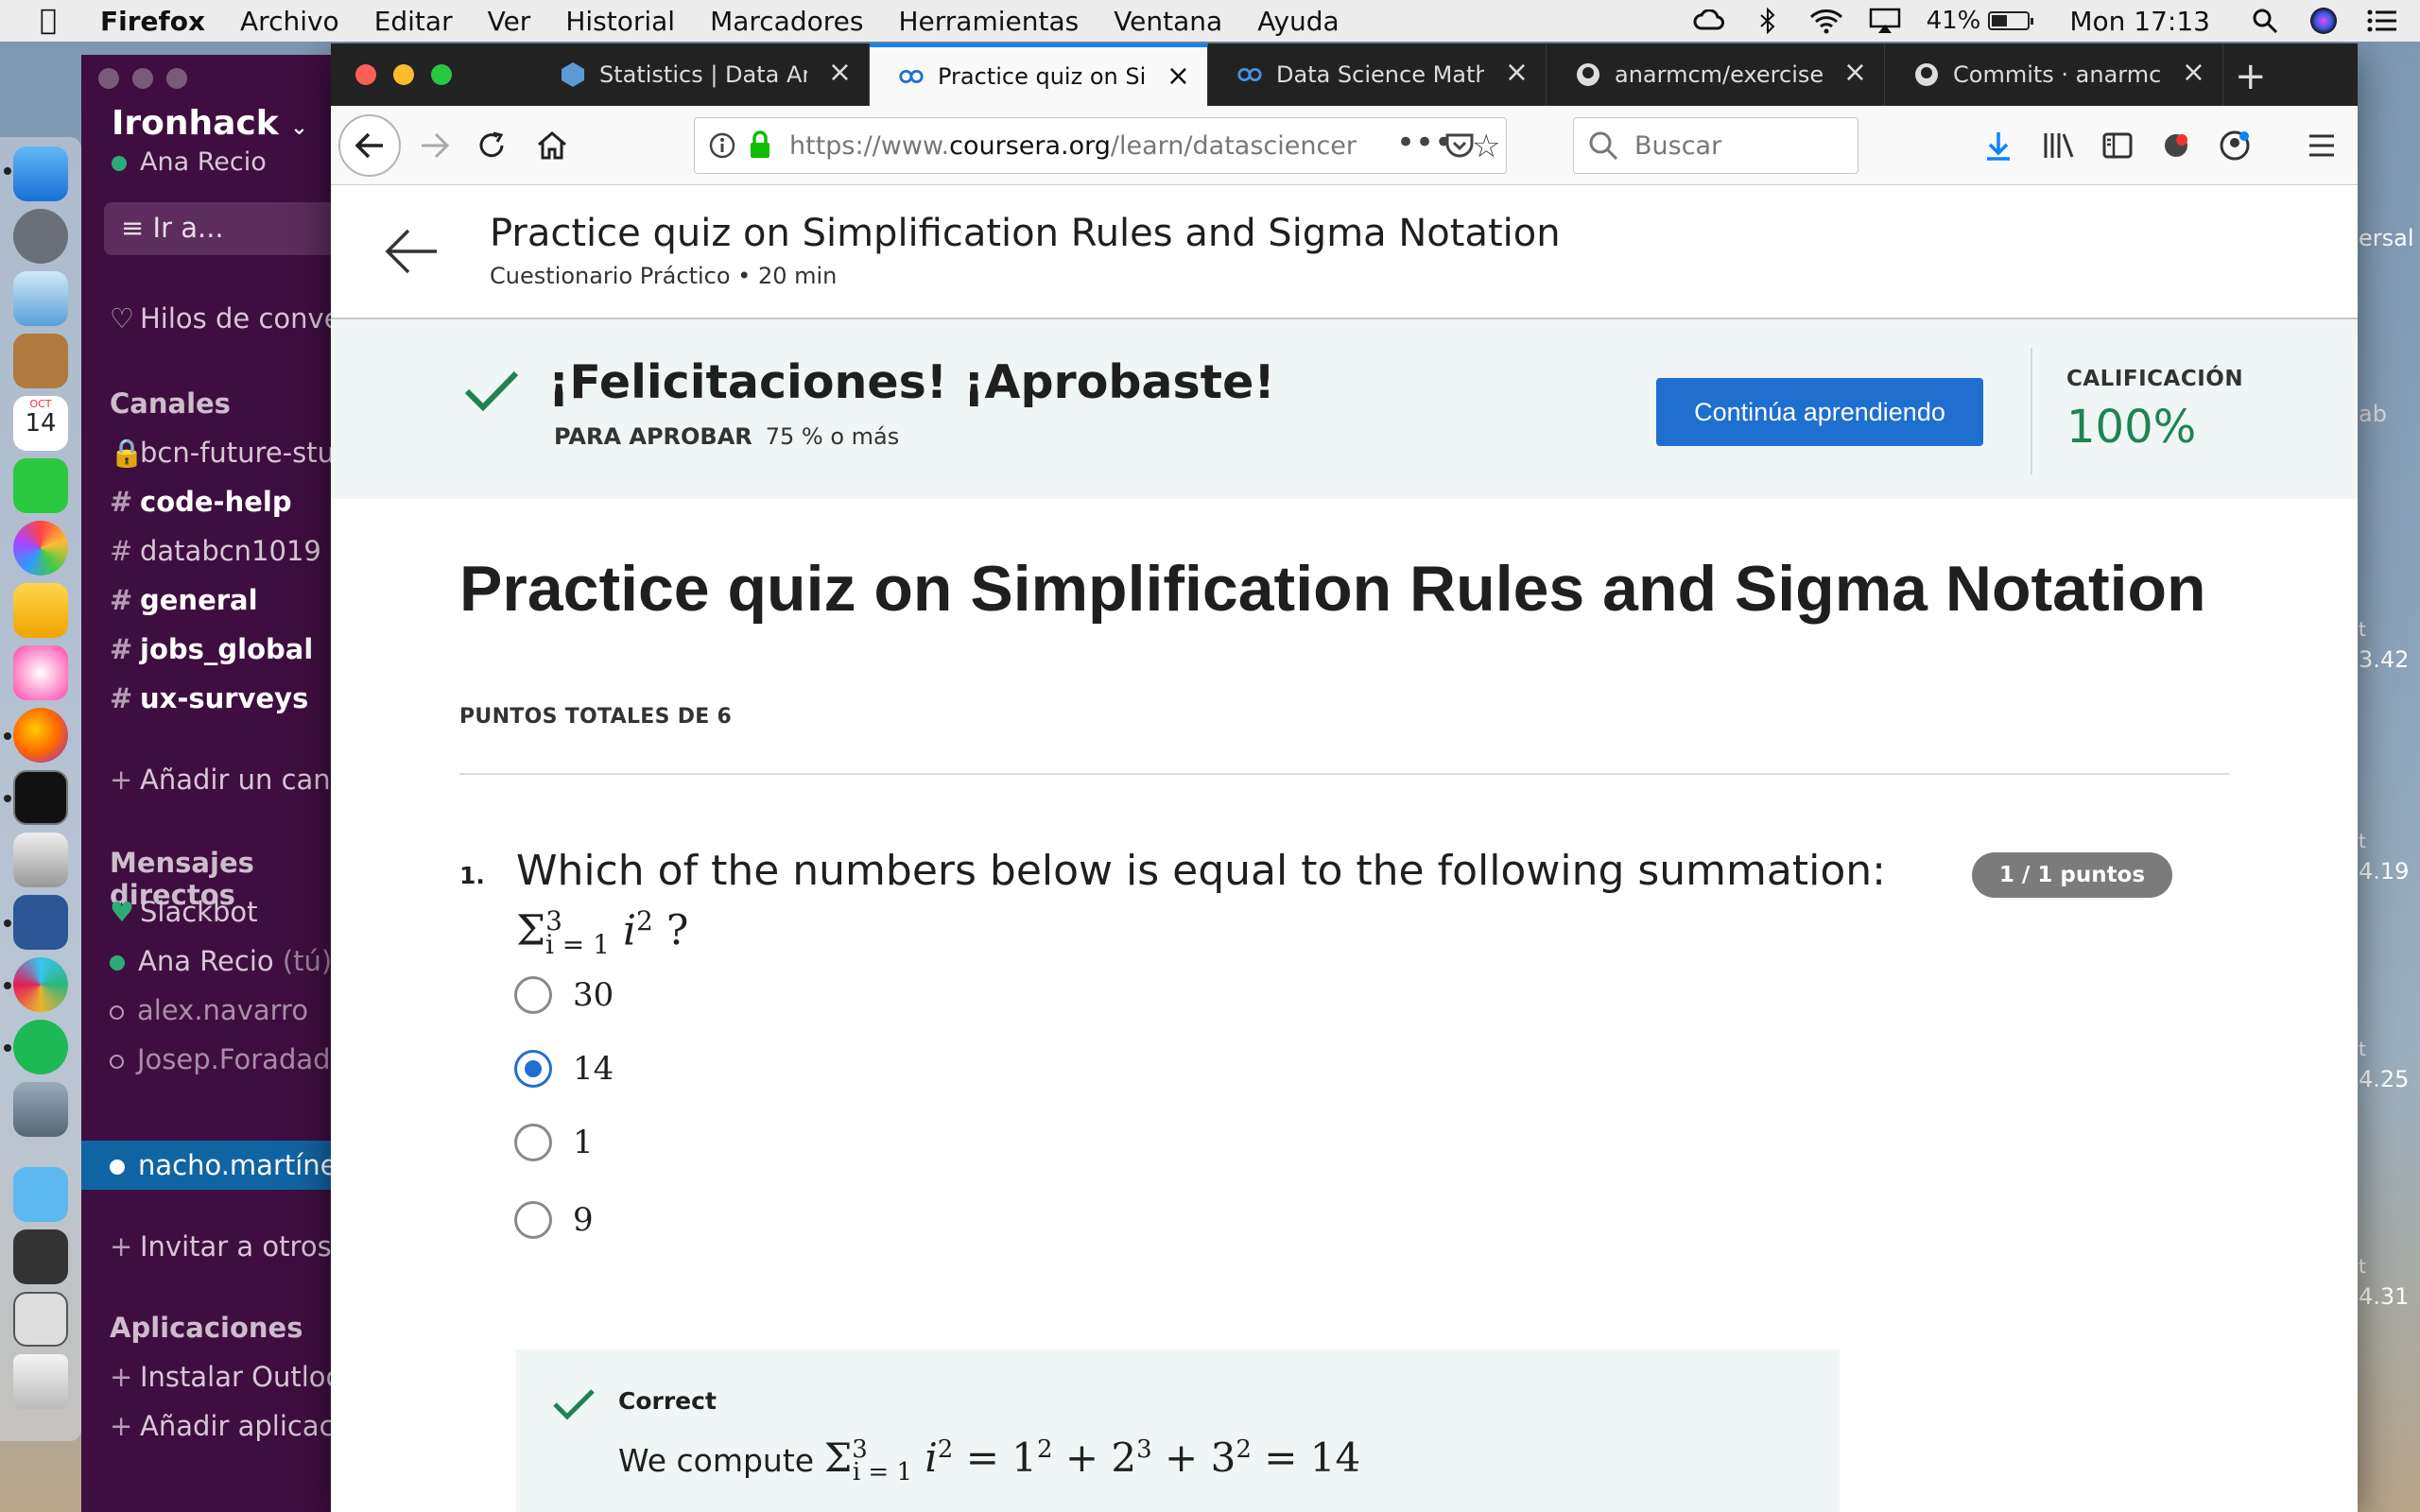 This screenshot has width=2420, height=1512. What do you see at coordinates (40, 984) in the screenshot?
I see `slack-icon` at bounding box center [40, 984].